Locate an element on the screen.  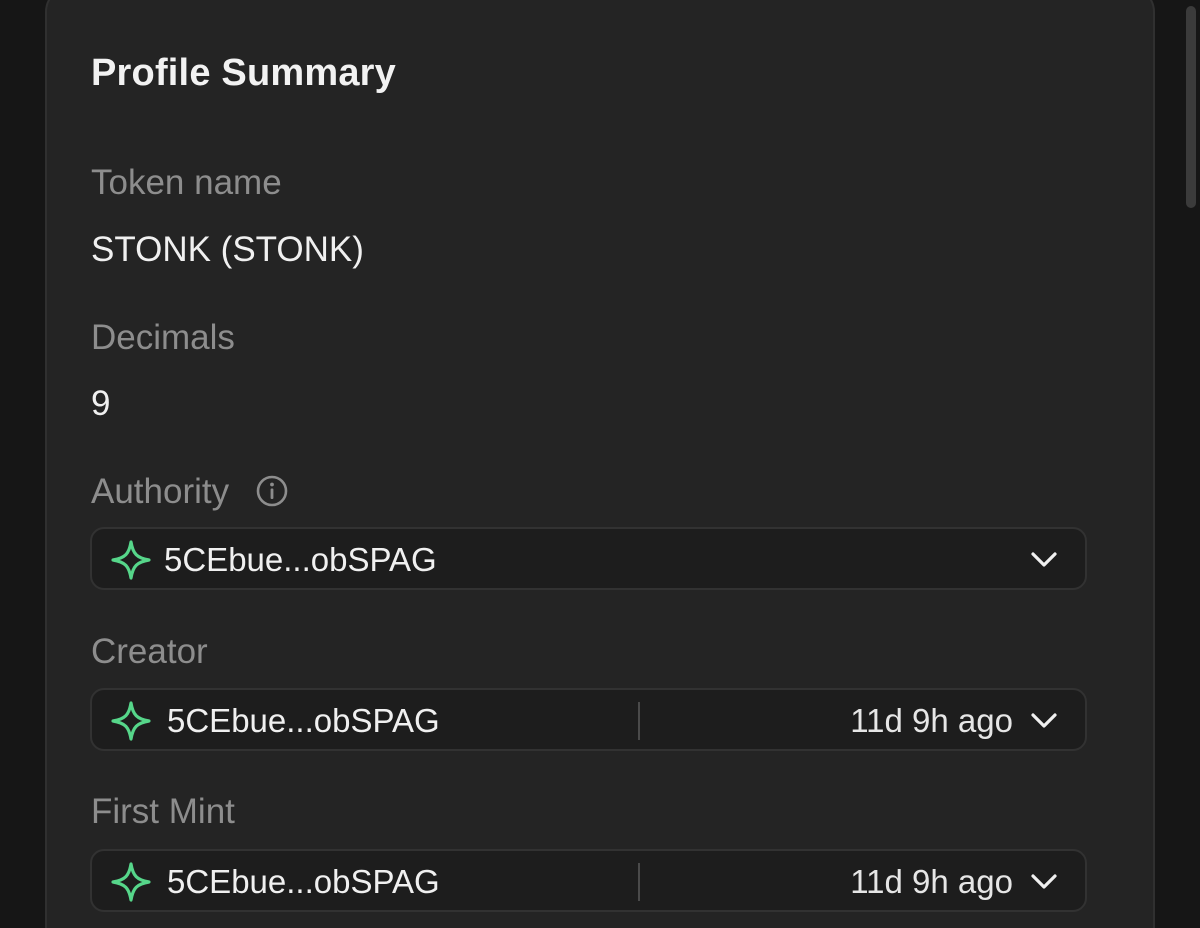
creator-time: 11d 9h ago is located at coordinates (931, 720).